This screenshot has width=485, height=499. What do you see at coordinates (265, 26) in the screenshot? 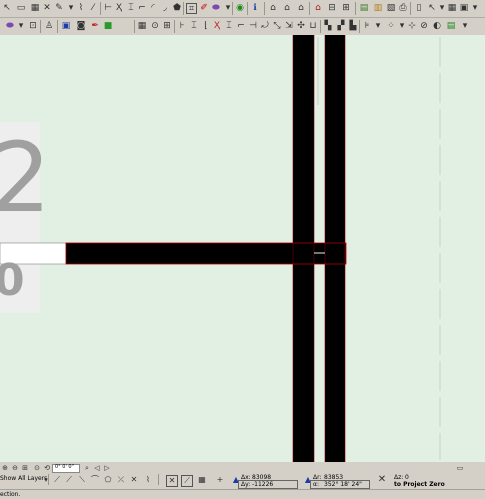
I see `rotate-icon: ⤾` at bounding box center [265, 26].